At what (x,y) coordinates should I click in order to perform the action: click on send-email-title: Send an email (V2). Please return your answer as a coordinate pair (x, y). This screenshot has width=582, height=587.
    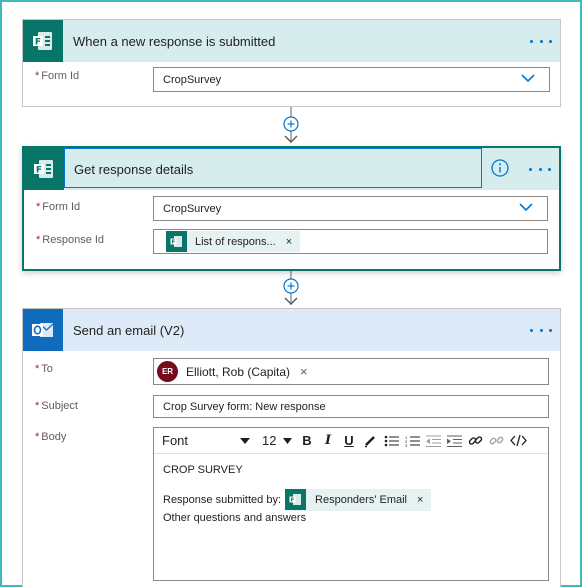
    Looking at the image, I should click on (129, 330).